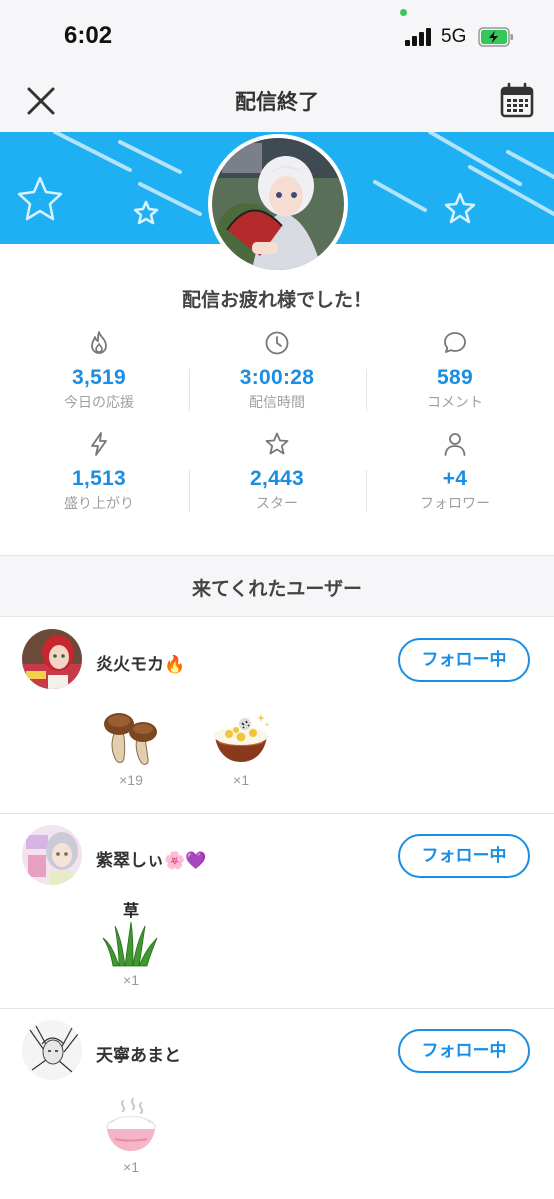 The image size is (554, 1199). I want to click on stat-support: 3,519 今日の応援, so click(99, 371).